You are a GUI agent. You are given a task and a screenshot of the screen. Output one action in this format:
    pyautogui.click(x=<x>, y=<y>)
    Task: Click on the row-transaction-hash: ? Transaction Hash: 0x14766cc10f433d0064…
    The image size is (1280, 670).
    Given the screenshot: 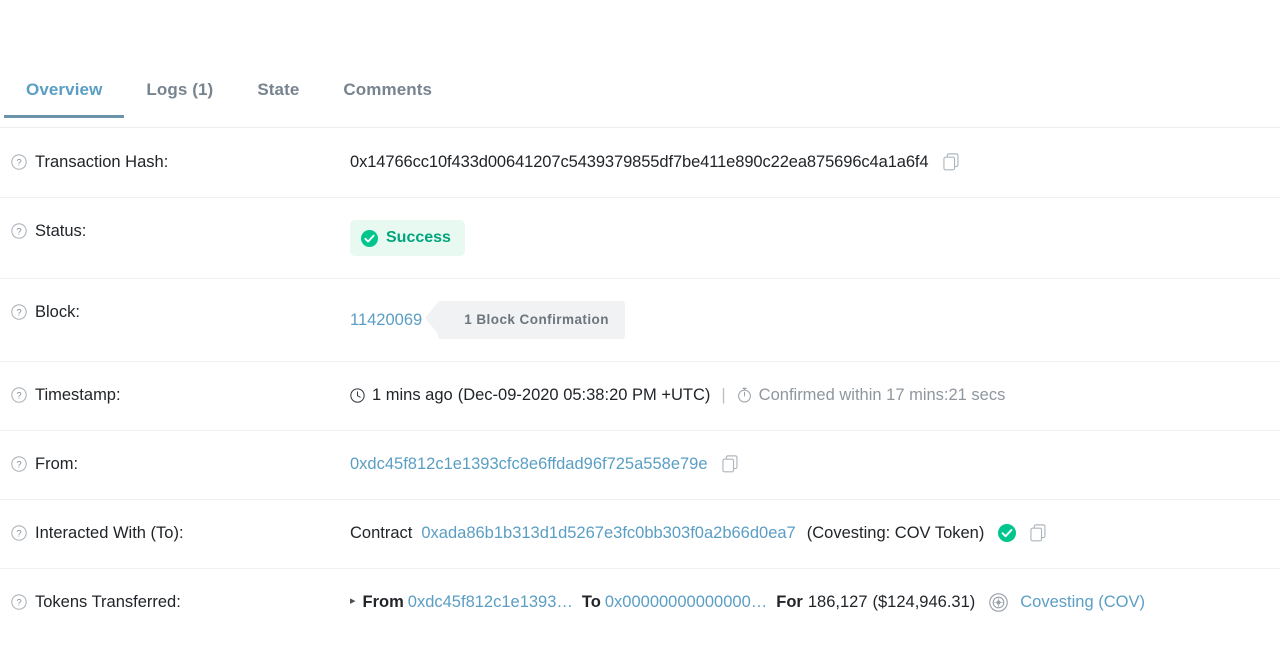 What is the action you would take?
    pyautogui.click(x=640, y=163)
    